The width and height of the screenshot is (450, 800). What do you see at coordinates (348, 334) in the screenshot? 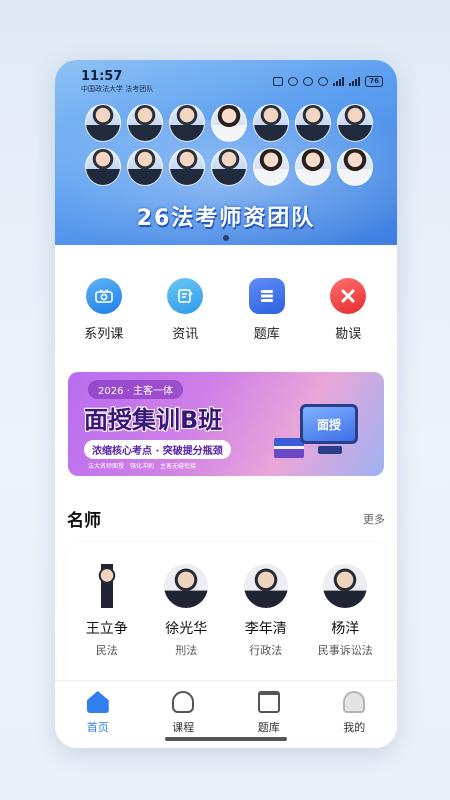
I see `quick-nav-label: 勘误` at bounding box center [348, 334].